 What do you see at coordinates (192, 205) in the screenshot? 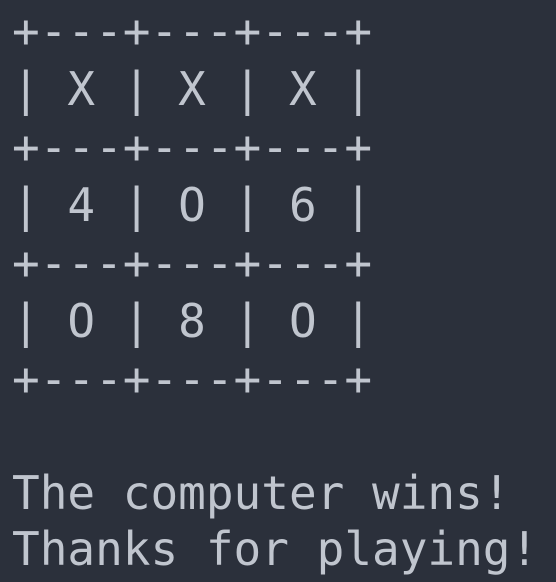
I see `board-row-2: | 4 | O | 6 |` at bounding box center [192, 205].